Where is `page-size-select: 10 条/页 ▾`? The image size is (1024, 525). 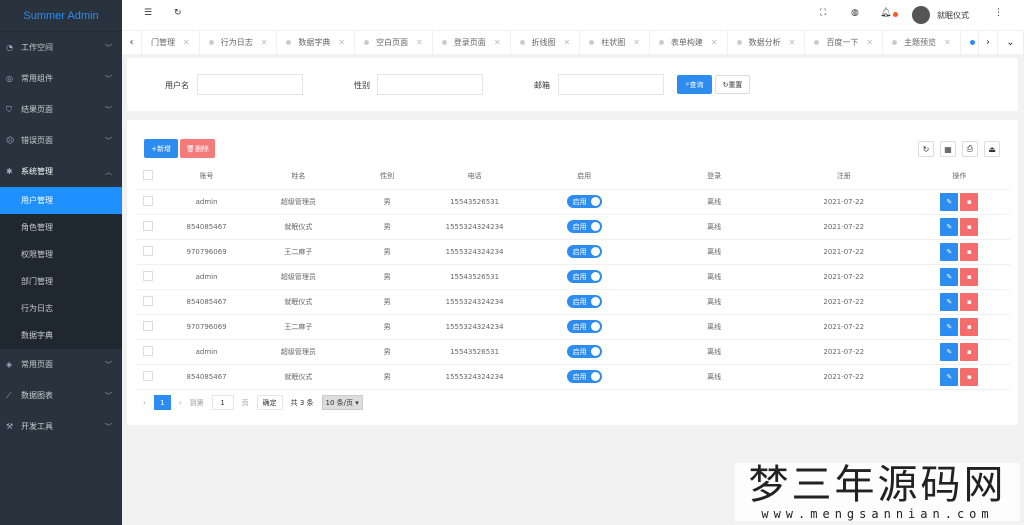
page-size-select: 10 条/页 ▾ is located at coordinates (342, 402).